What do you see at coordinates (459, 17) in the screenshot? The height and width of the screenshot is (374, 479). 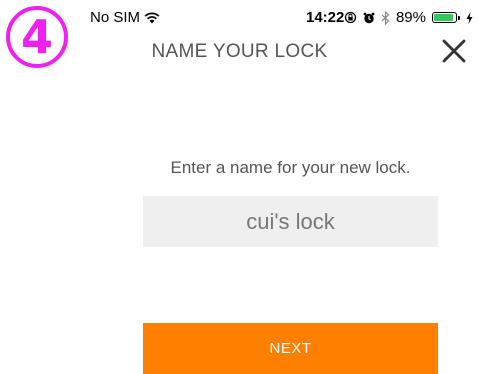 I see `battery-tip` at bounding box center [459, 17].